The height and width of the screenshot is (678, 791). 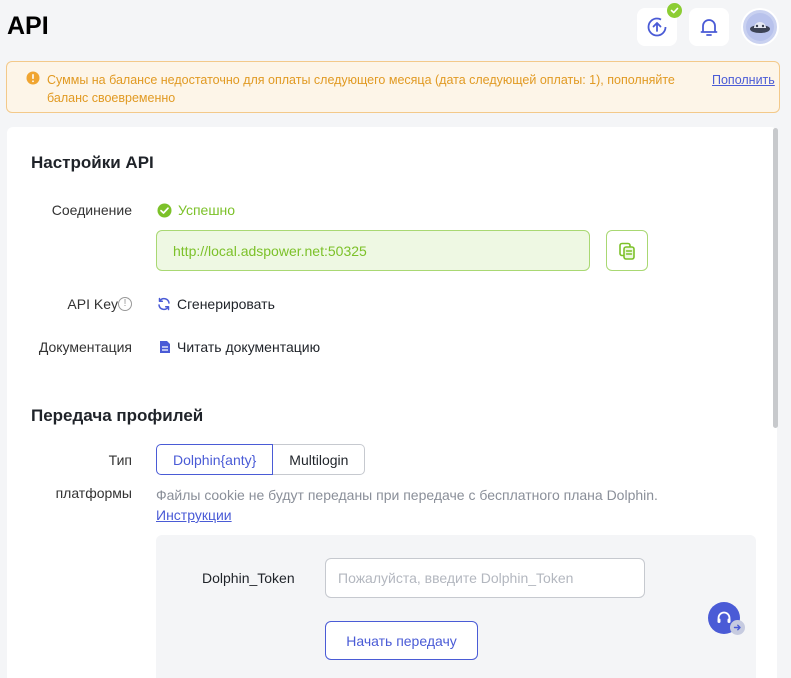 What do you see at coordinates (28, 26) in the screenshot?
I see `page-title: API` at bounding box center [28, 26].